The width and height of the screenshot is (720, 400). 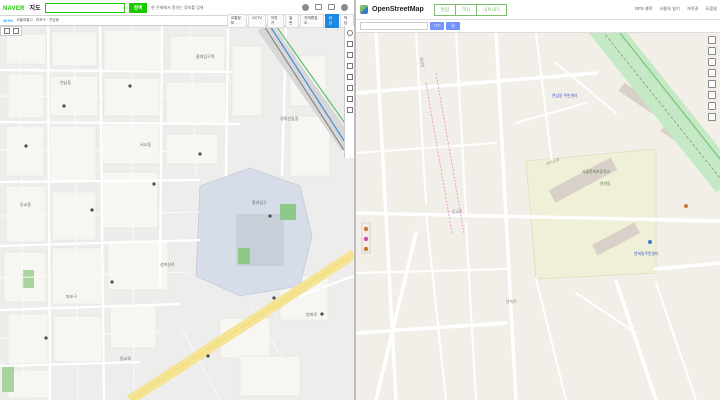 I want to click on naver-logo: NAVER 지도, so click(x=22, y=7).